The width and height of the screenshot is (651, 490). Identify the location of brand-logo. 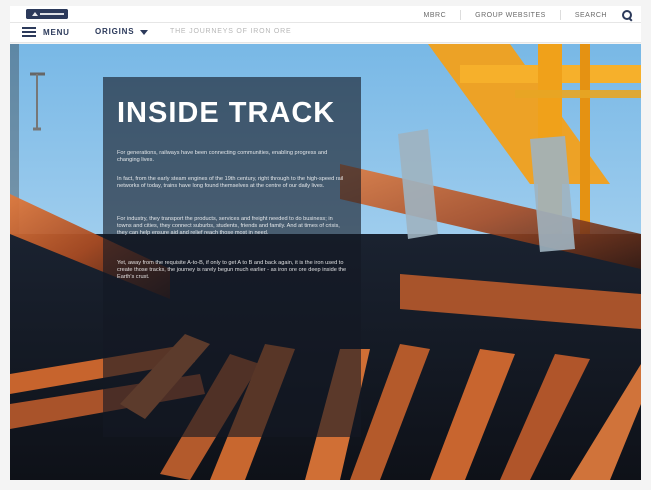
(47, 14).